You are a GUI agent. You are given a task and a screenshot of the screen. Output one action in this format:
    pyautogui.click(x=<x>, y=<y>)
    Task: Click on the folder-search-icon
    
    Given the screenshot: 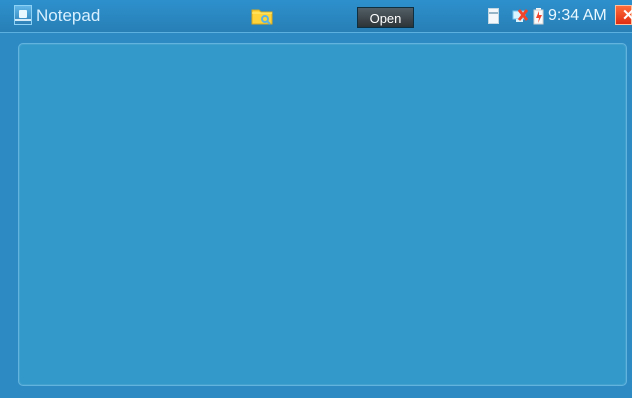 What is the action you would take?
    pyautogui.click(x=262, y=16)
    